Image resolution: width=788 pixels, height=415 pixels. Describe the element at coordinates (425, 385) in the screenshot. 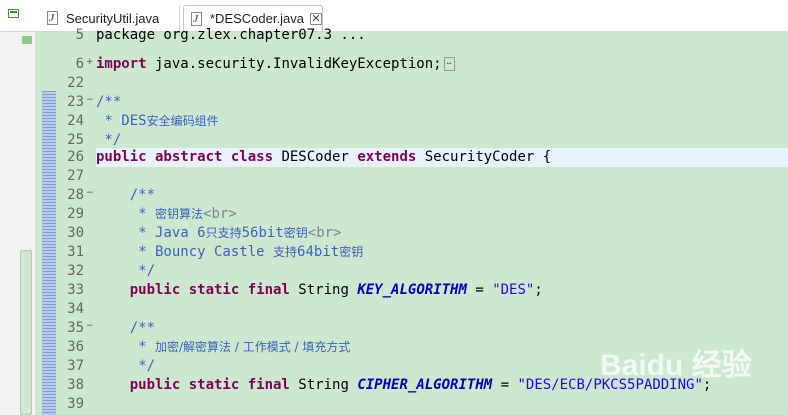

I see `code-token: CIPHER_ALGORITHM` at that location.